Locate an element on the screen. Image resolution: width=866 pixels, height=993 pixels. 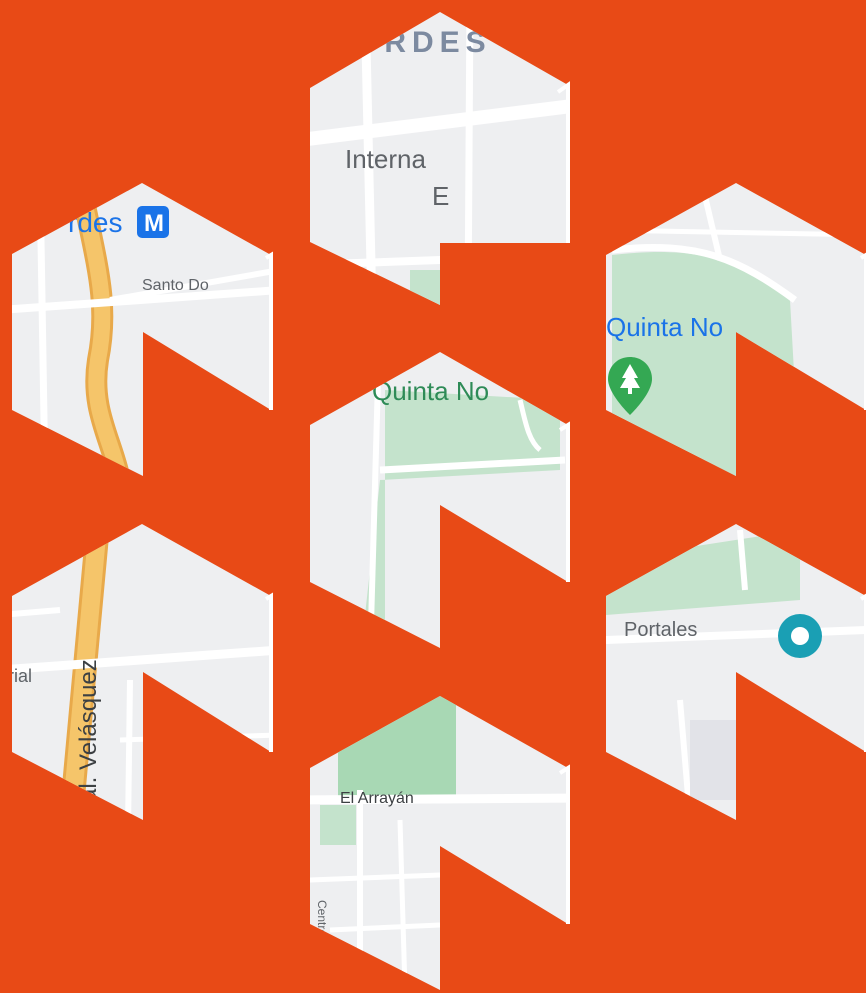
avenue-label: ral. Velásquez is located at coordinates (88, 734).